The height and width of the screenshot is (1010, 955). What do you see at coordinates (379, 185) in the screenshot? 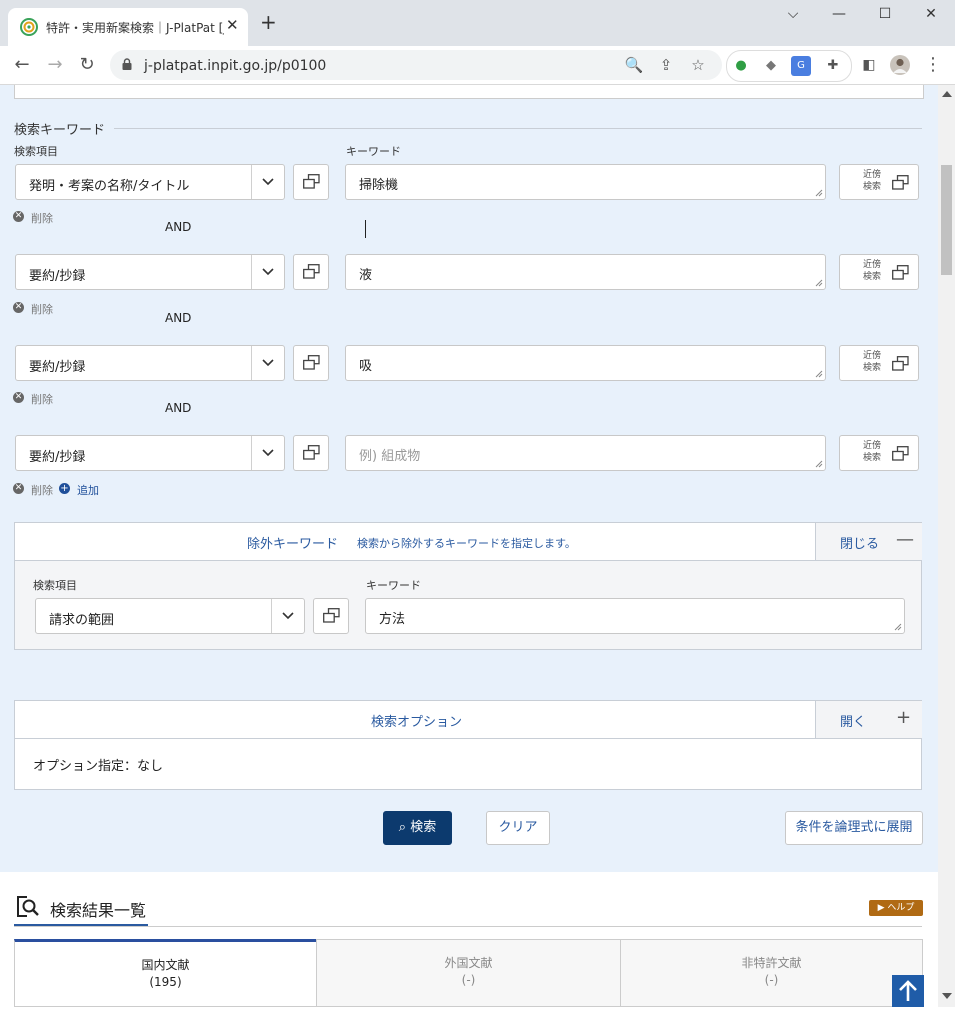
I see `keyword-value: 掃除機` at bounding box center [379, 185].